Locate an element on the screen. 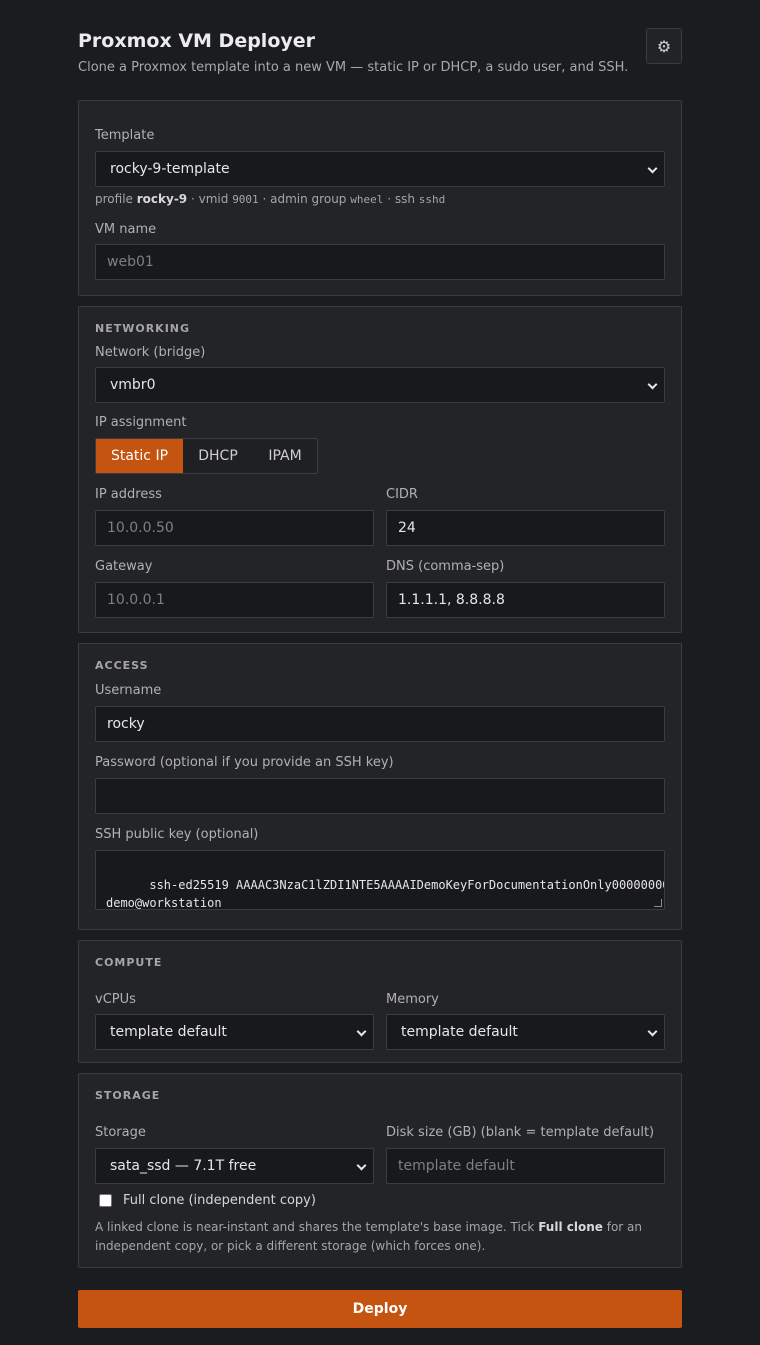 Image resolution: width=760 pixels, height=1345 pixels. full-clone-label: Full clone (independent copy) is located at coordinates (219, 1200).